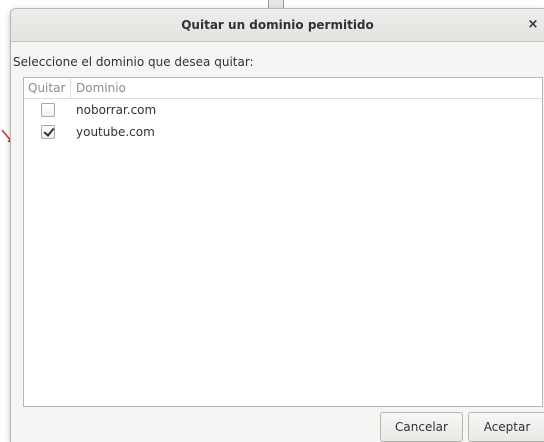 The width and height of the screenshot is (544, 442). Describe the element at coordinates (283, 132) in the screenshot. I see `list-item: youtube.com` at that location.